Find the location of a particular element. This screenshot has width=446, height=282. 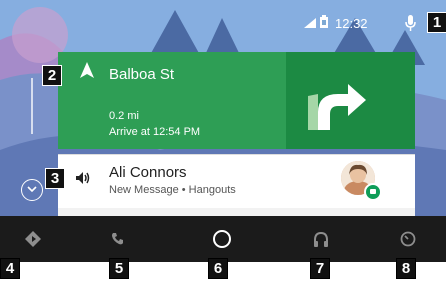

callout-5: 5 is located at coordinates (119, 268).